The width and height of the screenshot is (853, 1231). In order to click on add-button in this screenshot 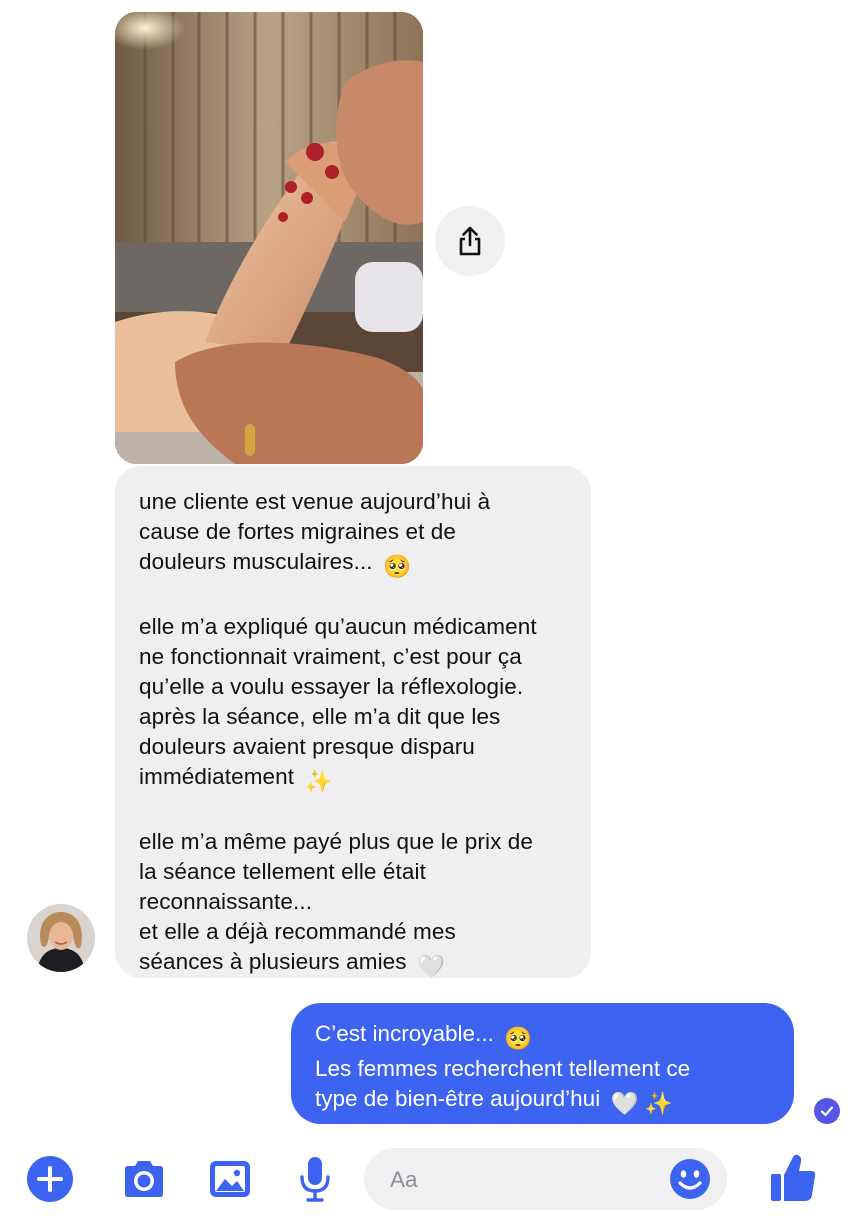, I will do `click(50, 1179)`.